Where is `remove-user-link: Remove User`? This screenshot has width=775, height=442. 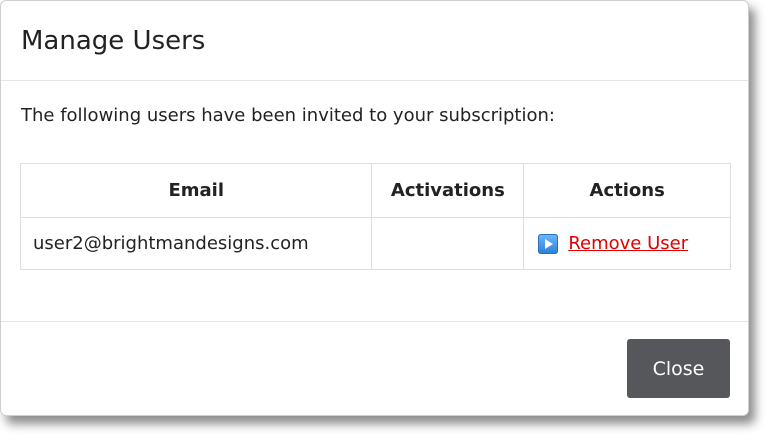
remove-user-link: Remove User is located at coordinates (628, 243).